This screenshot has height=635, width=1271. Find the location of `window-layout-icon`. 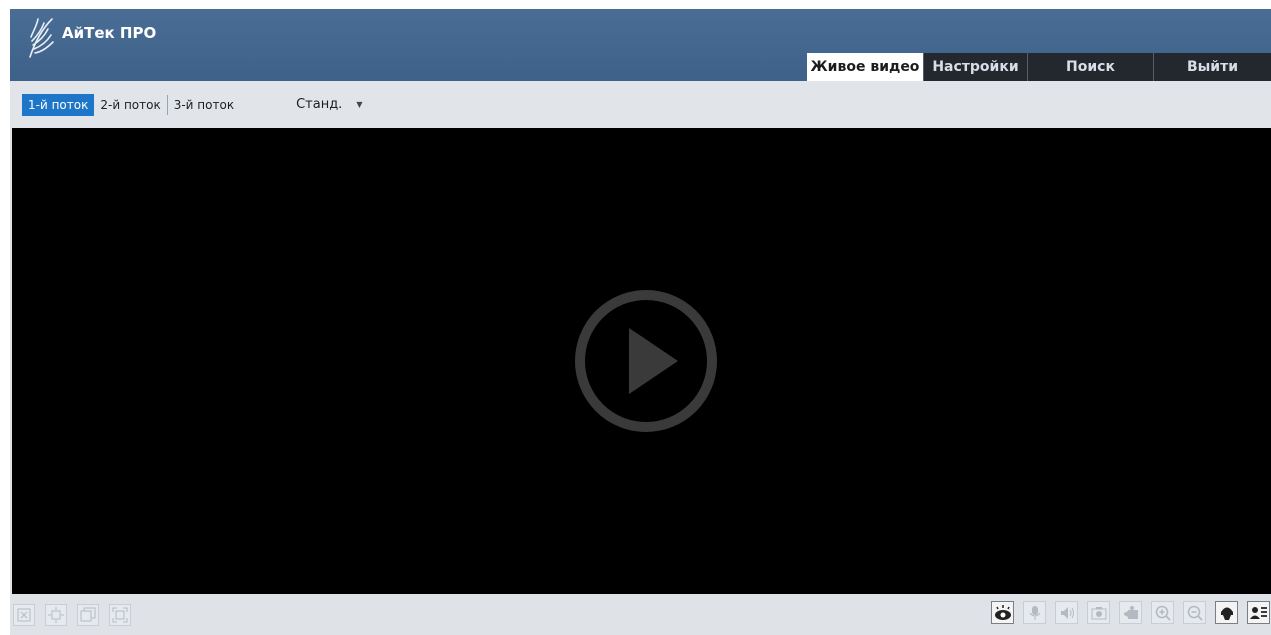

window-layout-icon is located at coordinates (88, 614).